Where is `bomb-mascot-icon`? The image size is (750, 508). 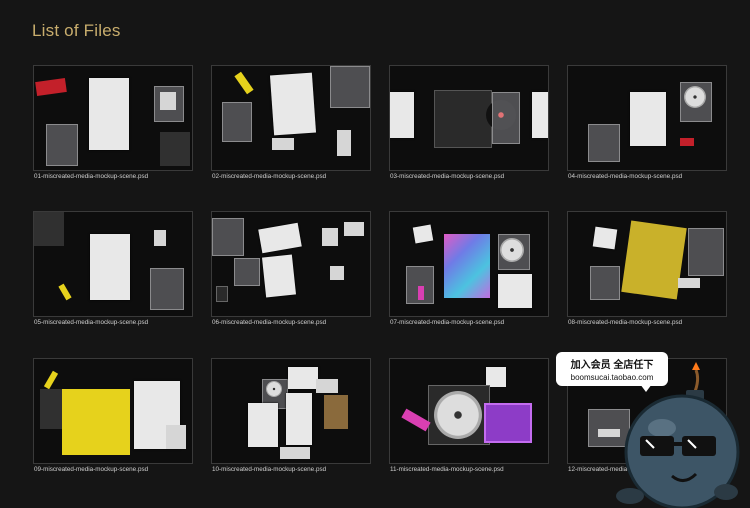
bomb-mascot-icon is located at coordinates (678, 435).